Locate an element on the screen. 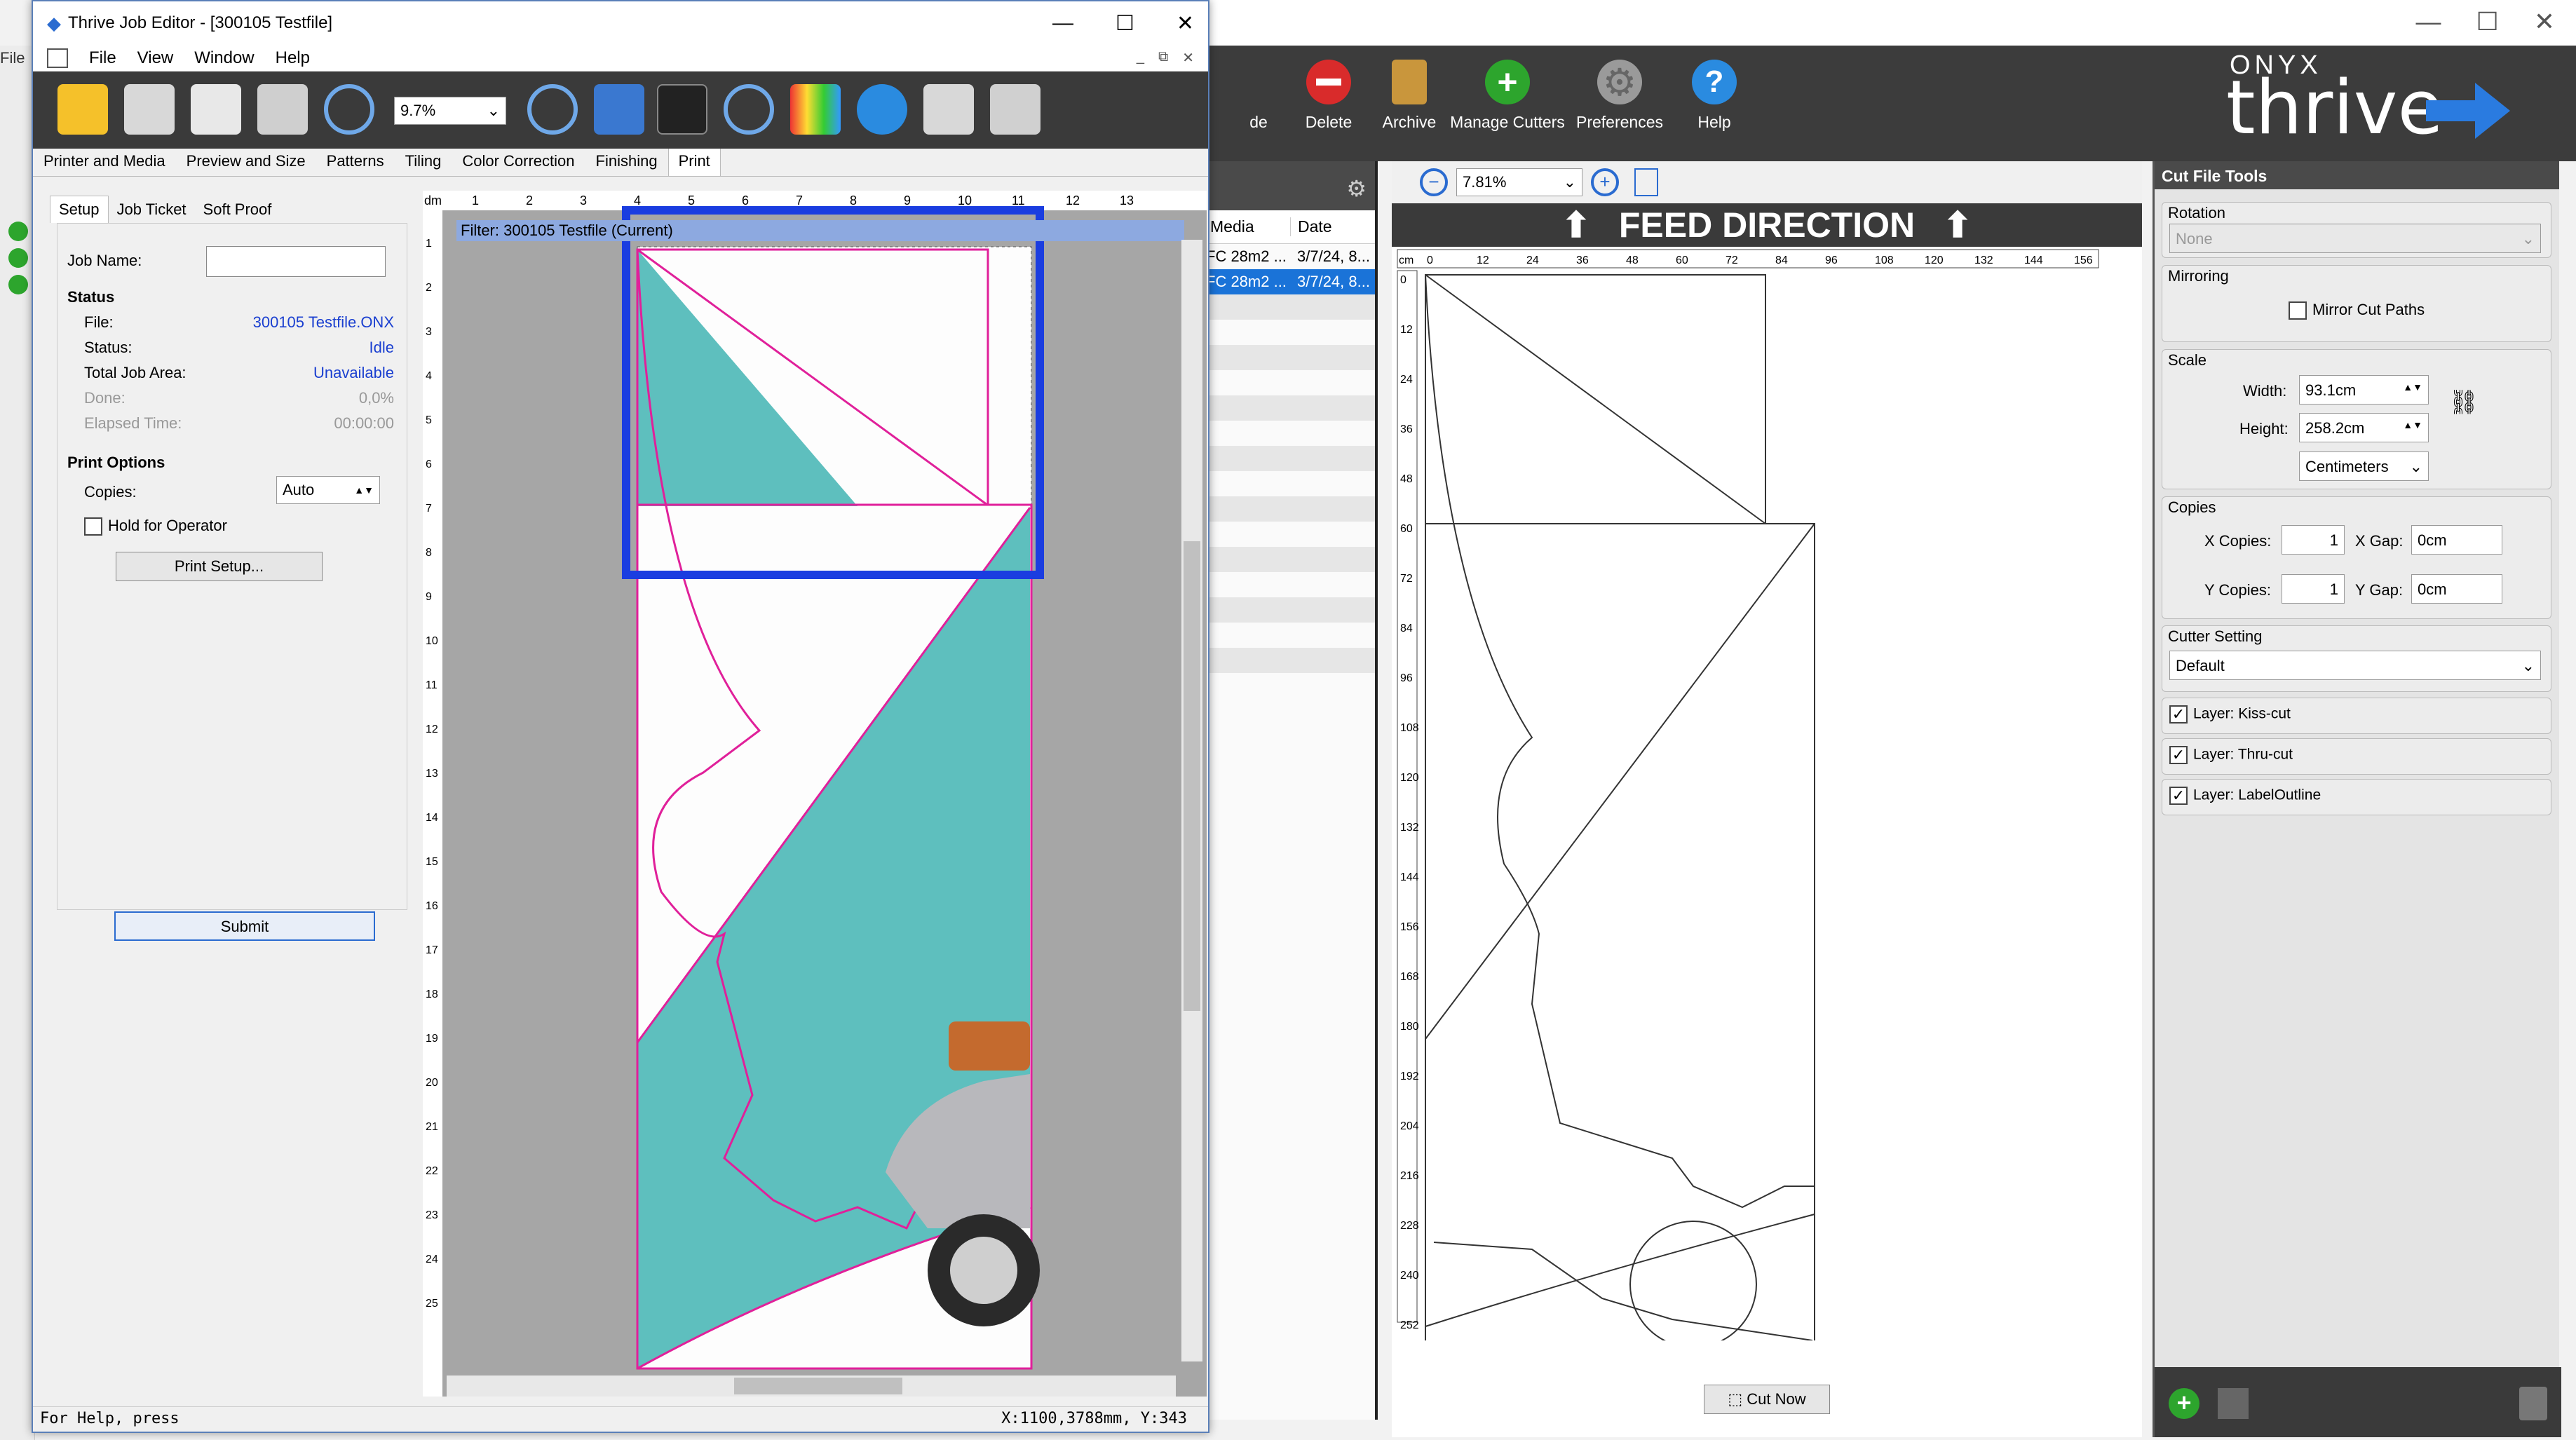 This screenshot has height=1440, width=2576. zoom-out-icon: − is located at coordinates (1434, 182).